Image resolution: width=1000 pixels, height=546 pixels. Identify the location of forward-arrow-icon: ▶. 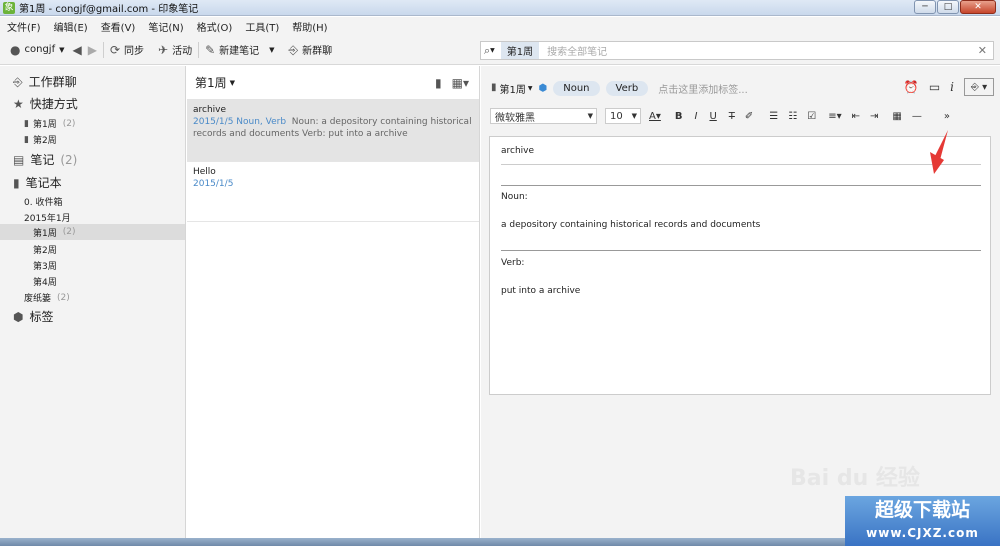
(92, 50).